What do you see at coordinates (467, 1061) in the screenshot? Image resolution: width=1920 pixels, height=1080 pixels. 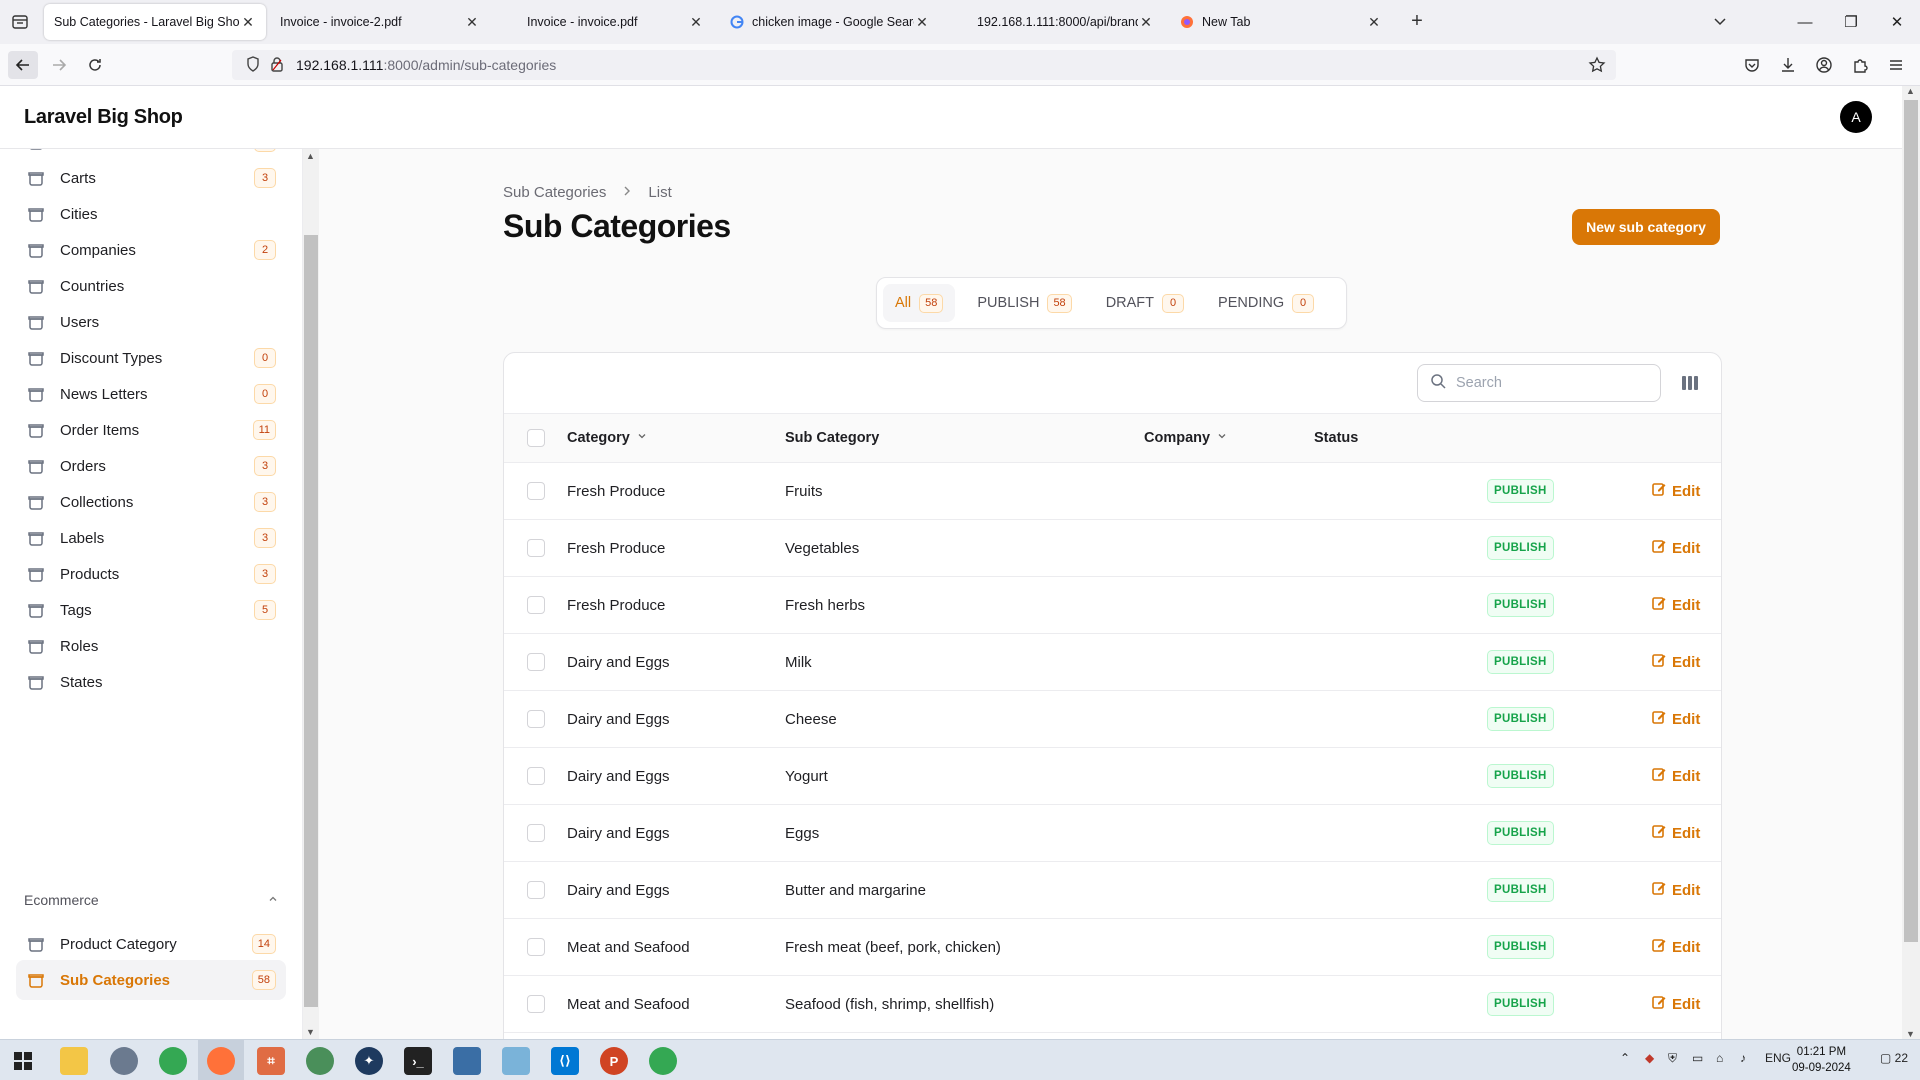 I see `store-icon` at bounding box center [467, 1061].